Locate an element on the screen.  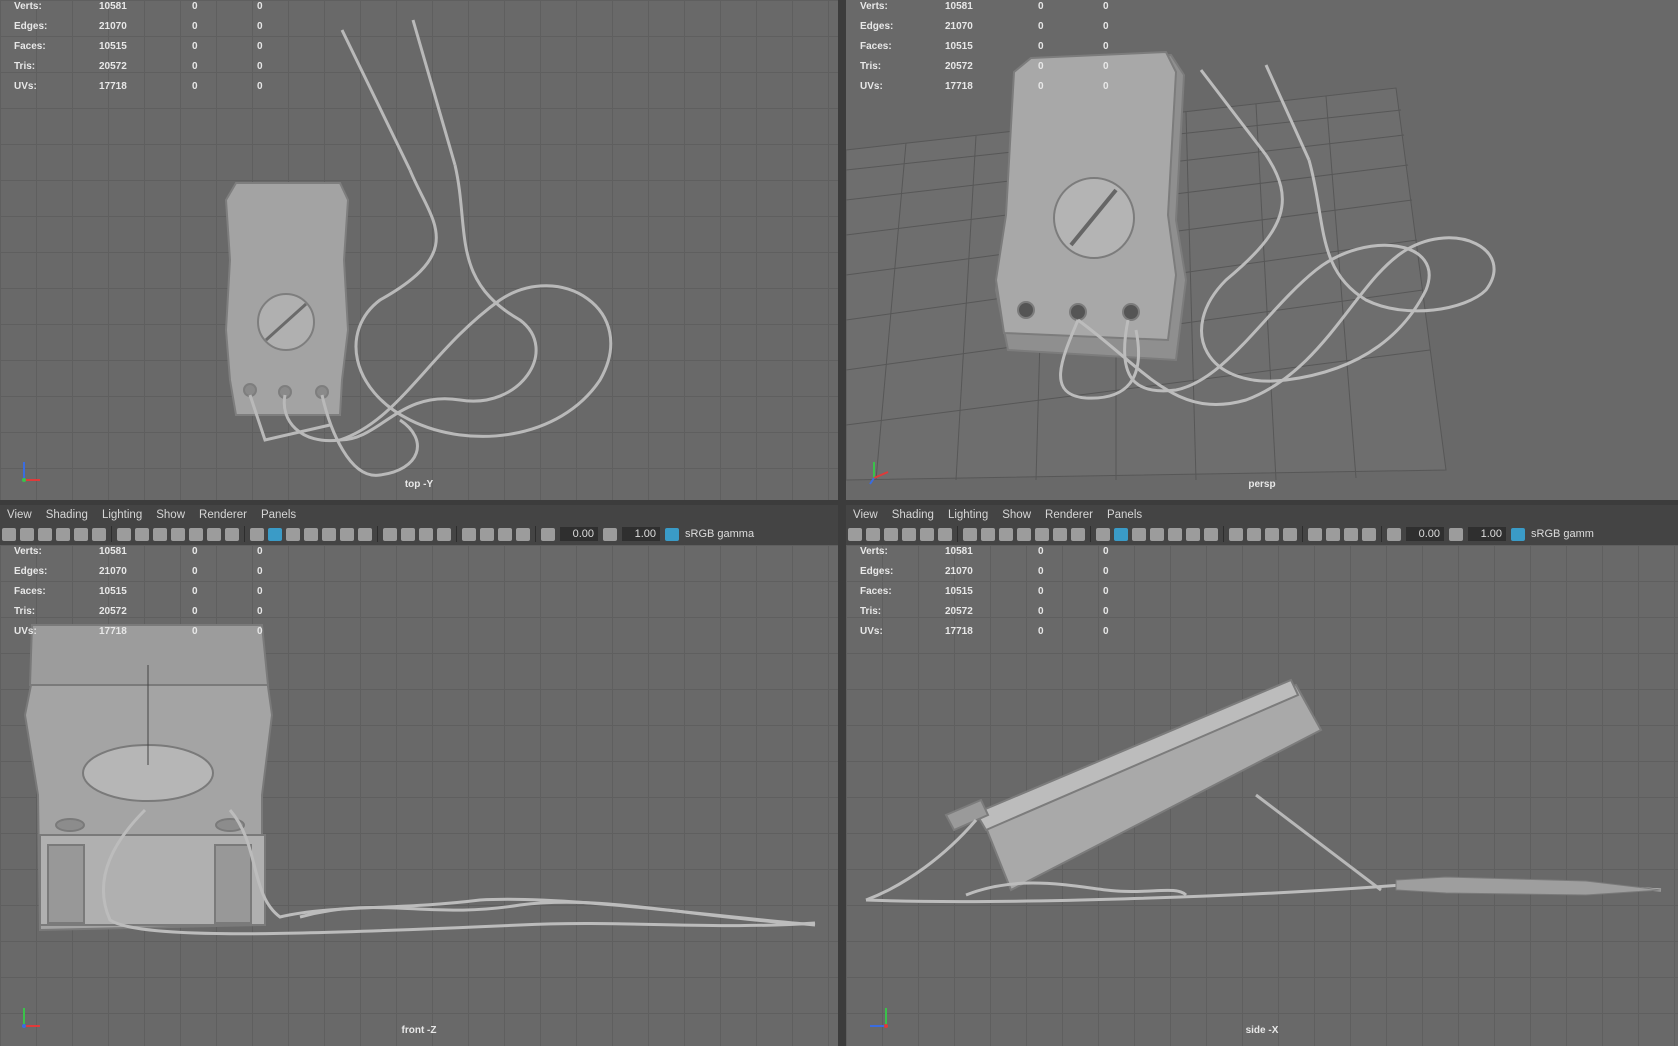
view-transform-label: sRGB gamm is located at coordinates (1562, 534).